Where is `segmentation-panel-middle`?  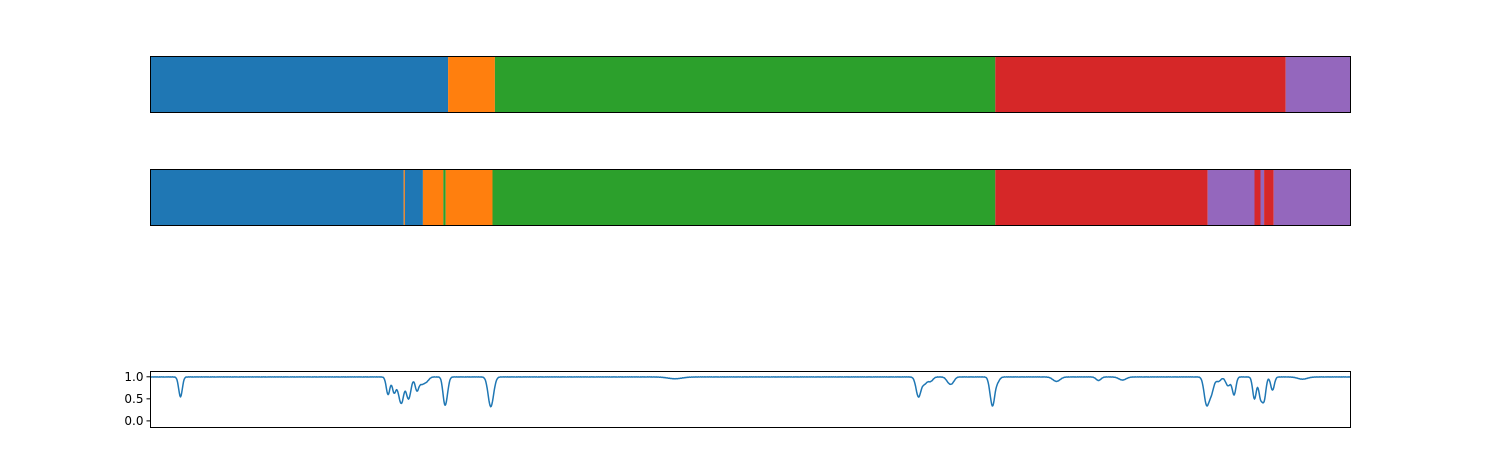
segmentation-panel-middle is located at coordinates (750, 197).